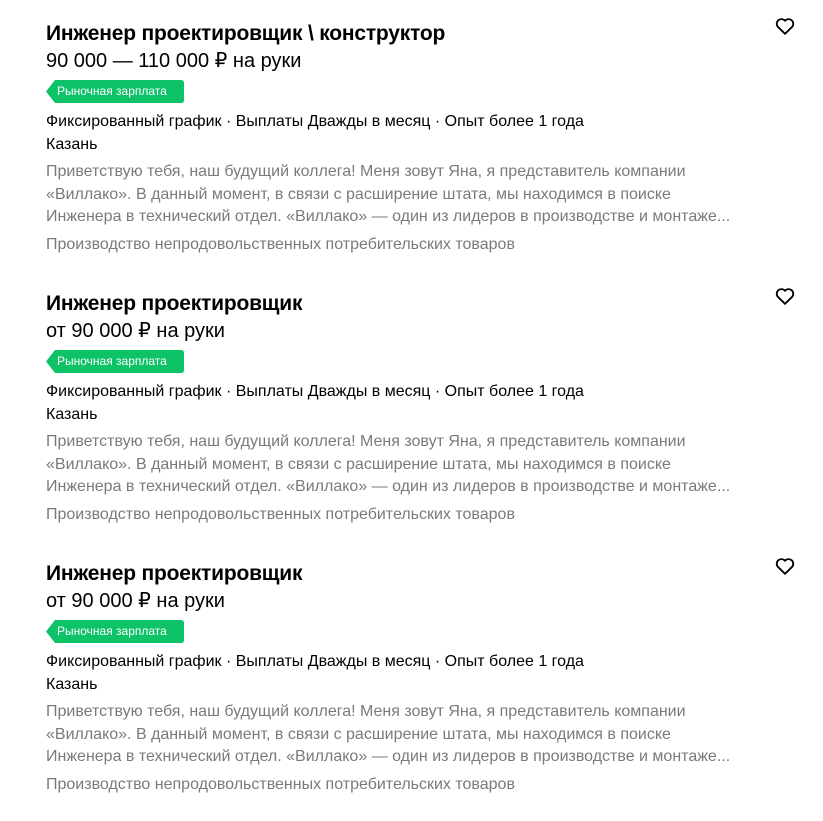  What do you see at coordinates (245, 34) in the screenshot?
I see `vacancy-title: Инженер проектировщик \ конструктор` at bounding box center [245, 34].